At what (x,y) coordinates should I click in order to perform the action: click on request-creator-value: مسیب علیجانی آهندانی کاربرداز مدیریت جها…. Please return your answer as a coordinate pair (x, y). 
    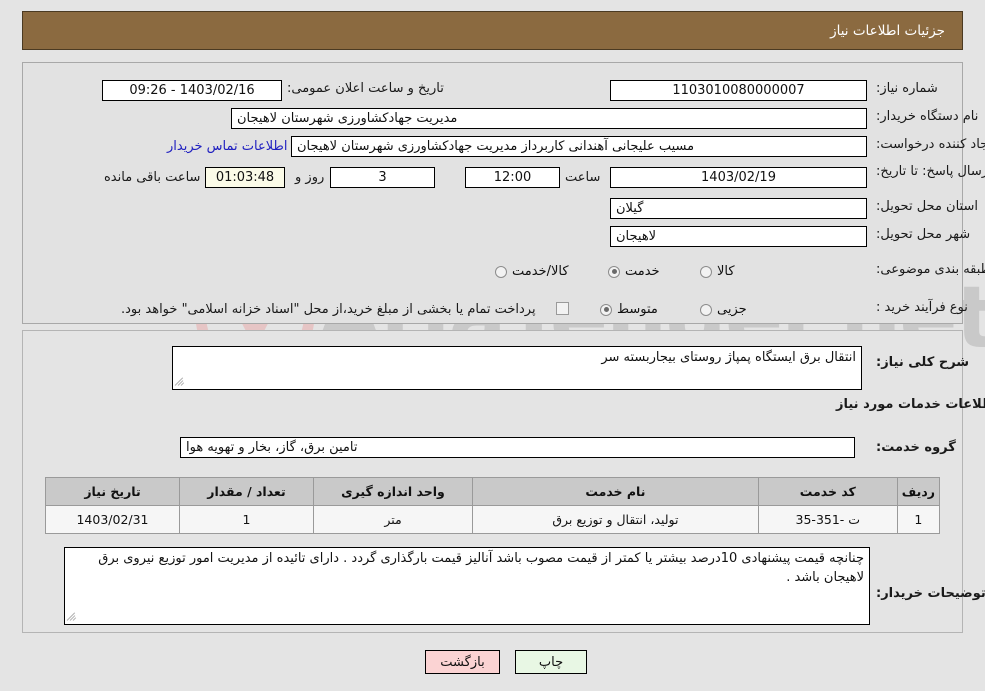
    Looking at the image, I should click on (579, 146).